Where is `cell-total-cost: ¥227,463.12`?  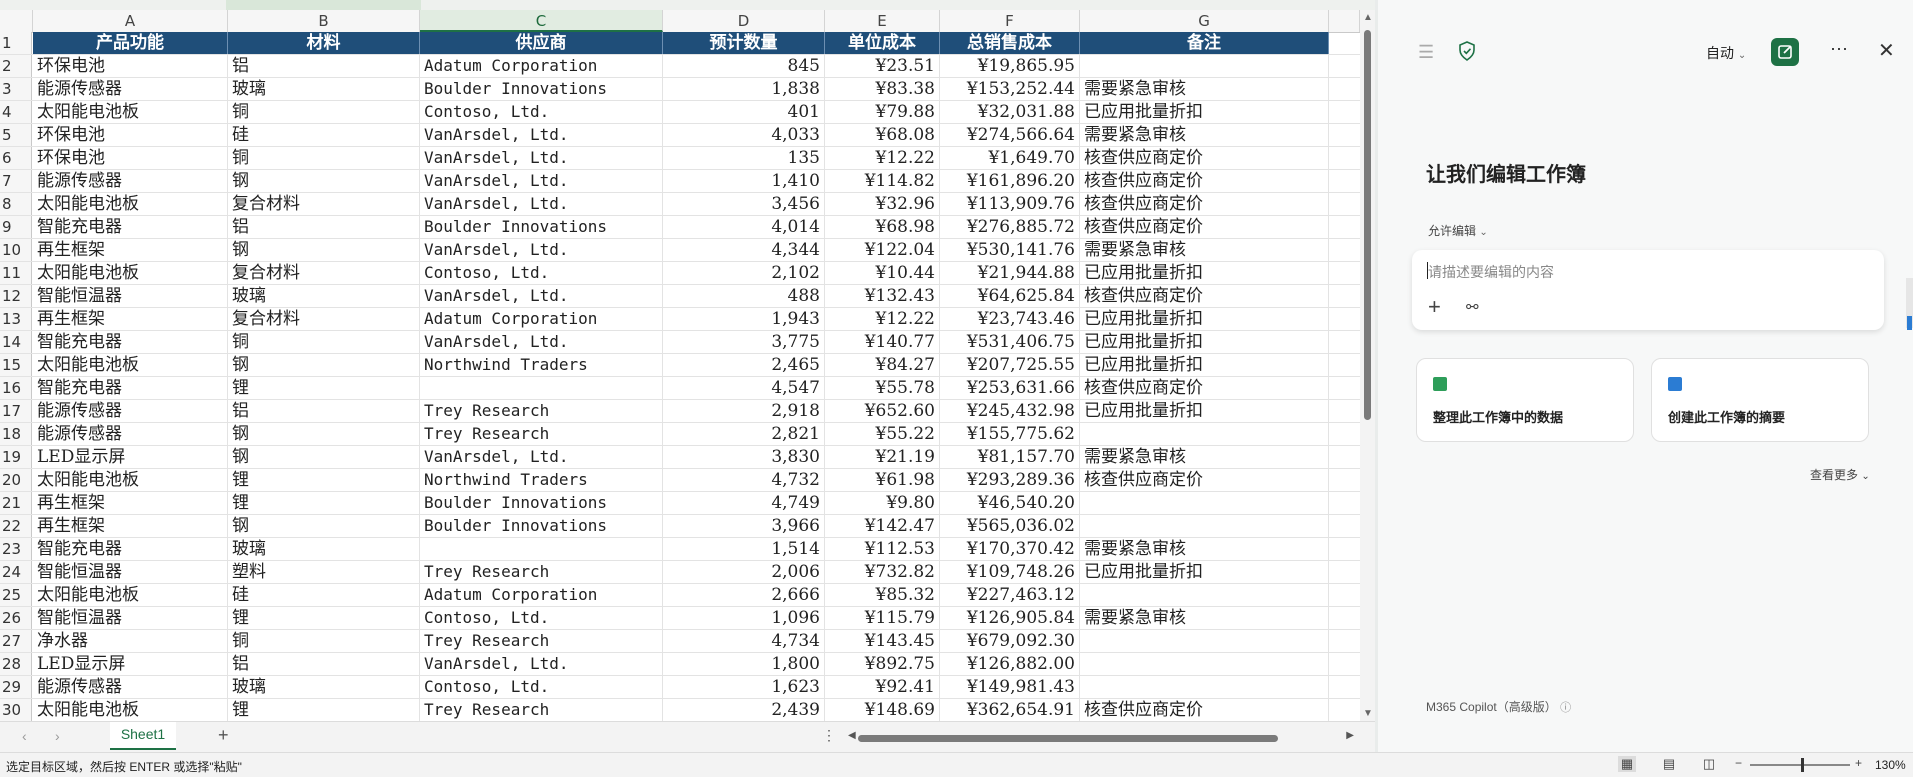 cell-total-cost: ¥227,463.12 is located at coordinates (1010, 595).